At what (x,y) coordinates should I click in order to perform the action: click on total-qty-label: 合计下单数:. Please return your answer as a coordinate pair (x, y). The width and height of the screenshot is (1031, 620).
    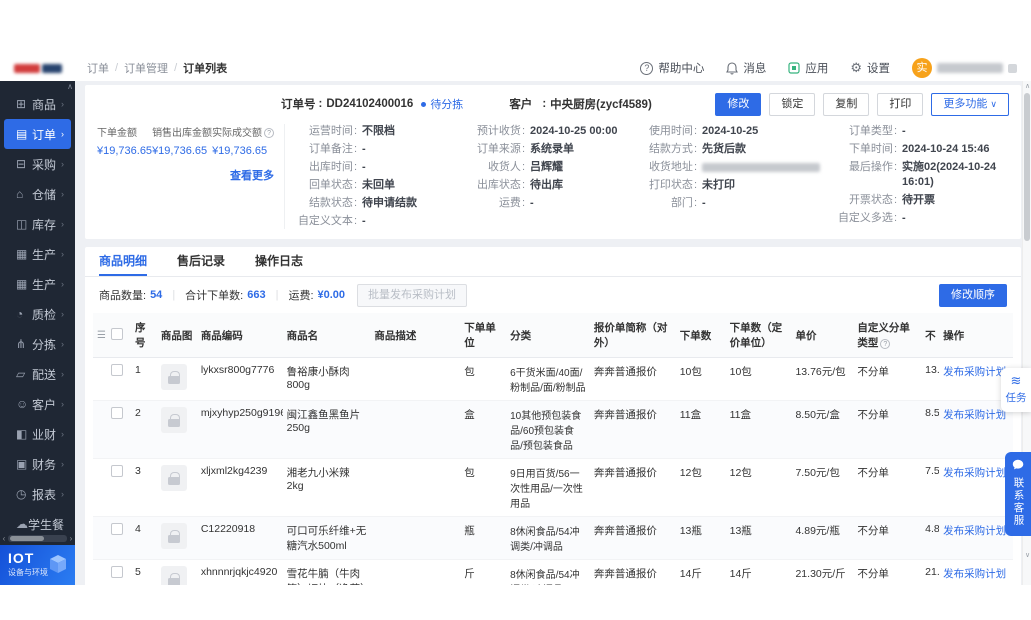
    Looking at the image, I should click on (214, 296).